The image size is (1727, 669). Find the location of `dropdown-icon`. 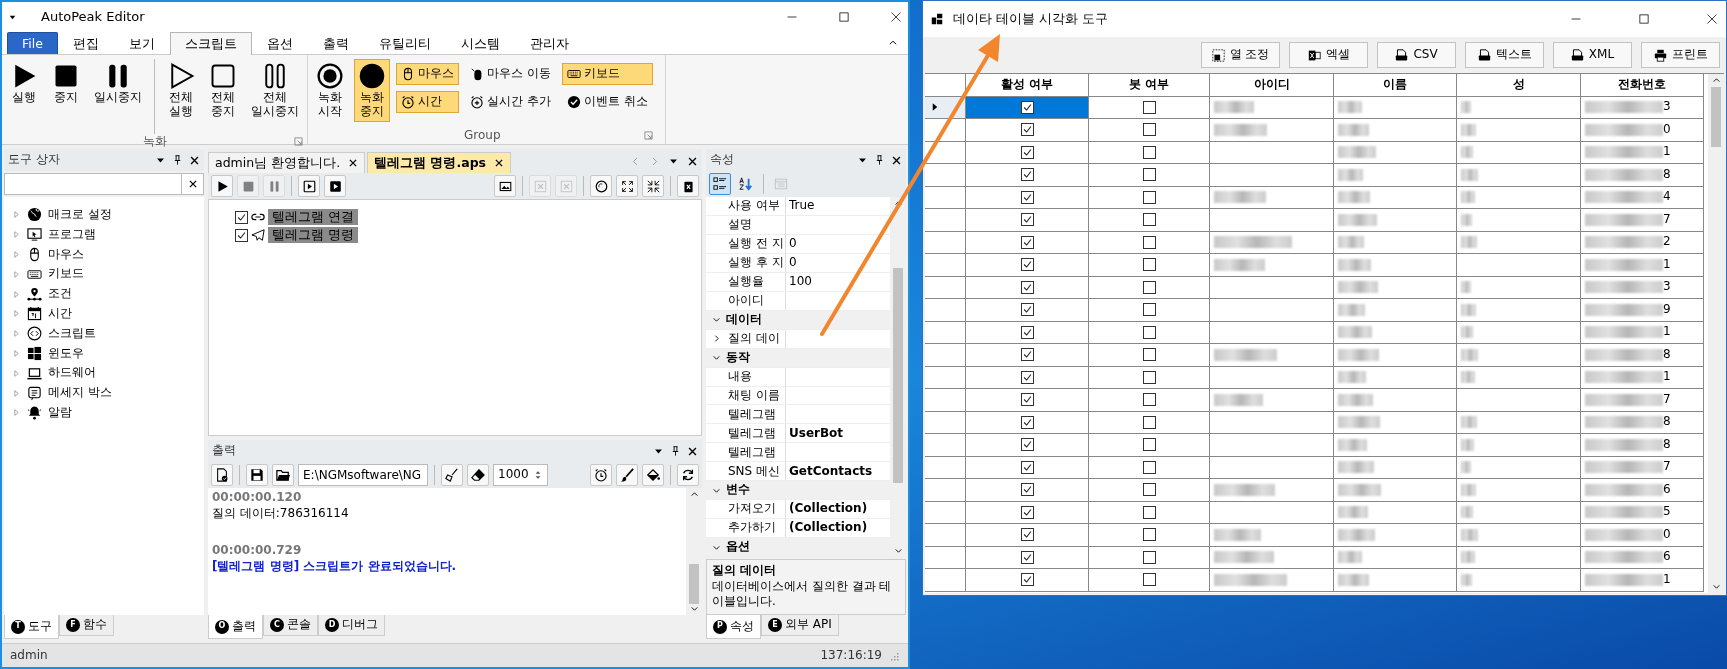

dropdown-icon is located at coordinates (673, 161).